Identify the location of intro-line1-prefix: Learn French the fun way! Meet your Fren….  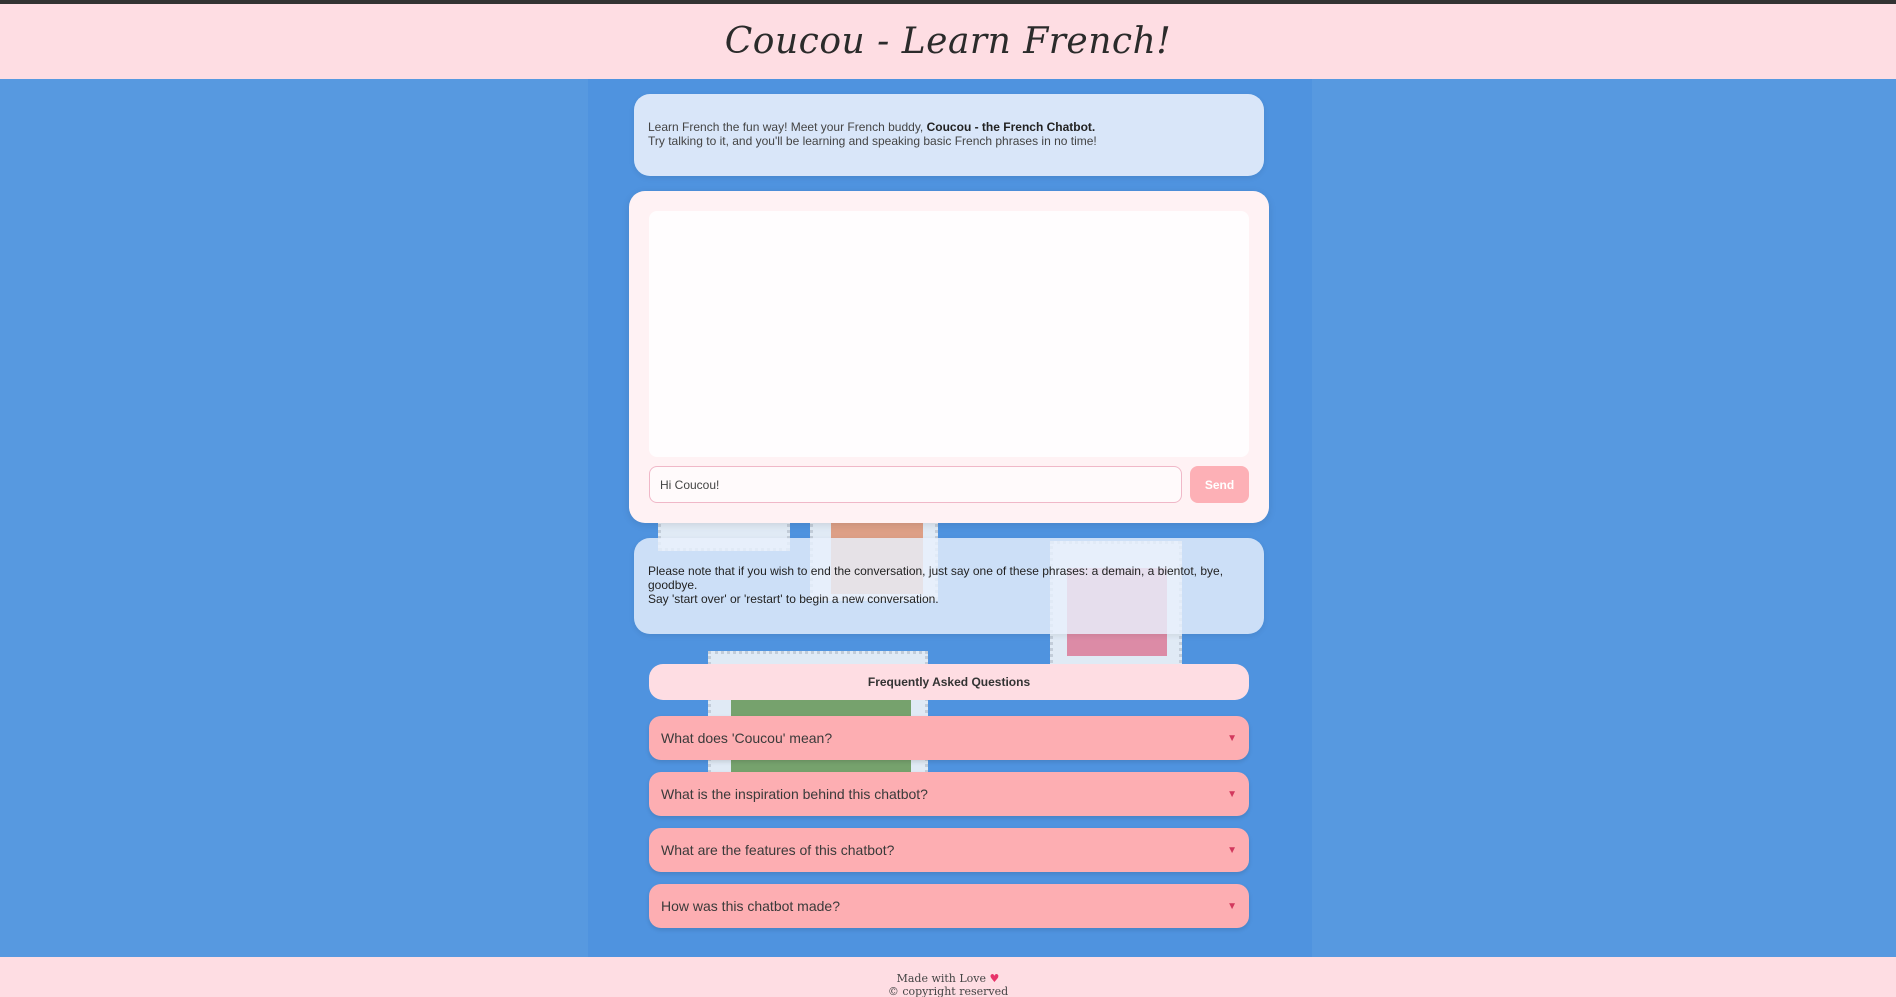
(786, 127).